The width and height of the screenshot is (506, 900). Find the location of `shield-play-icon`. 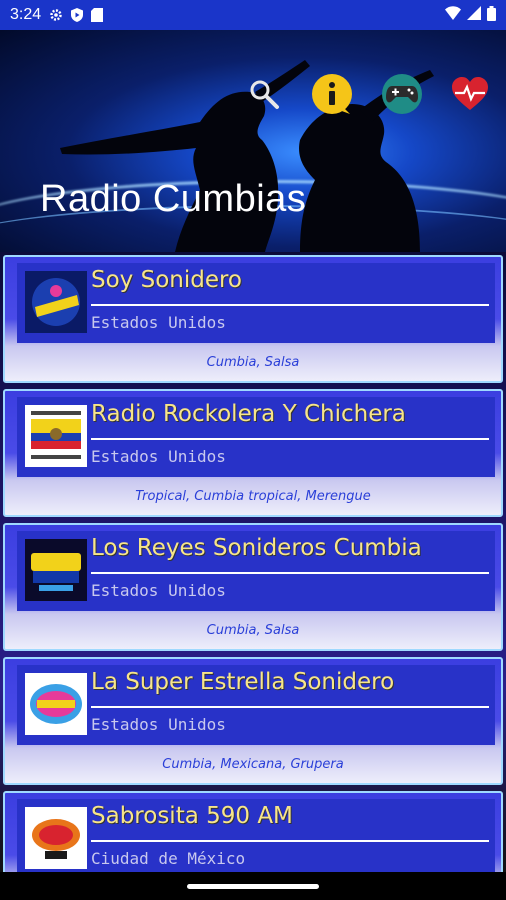

shield-play-icon is located at coordinates (77, 15).